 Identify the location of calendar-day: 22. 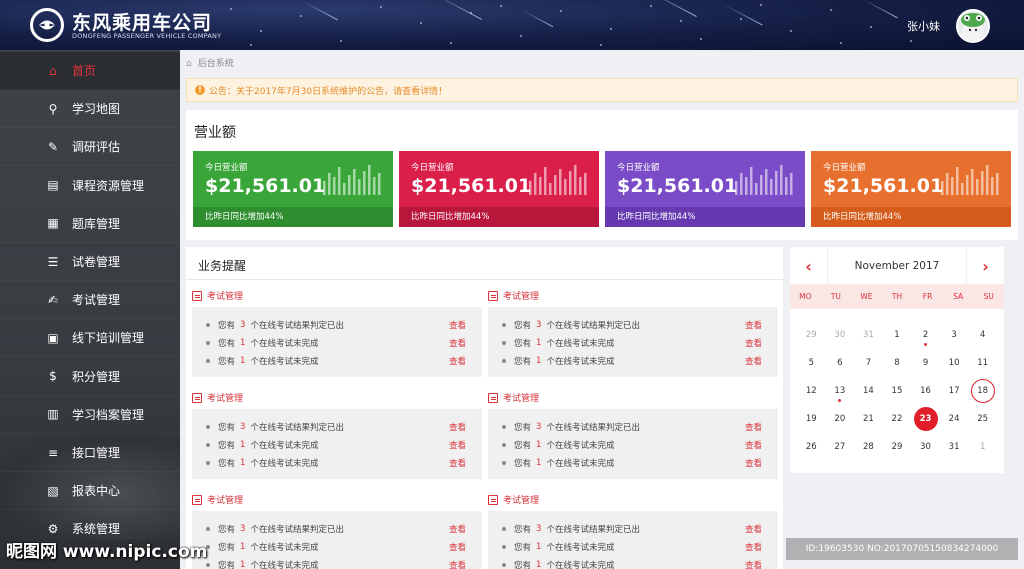
(897, 419).